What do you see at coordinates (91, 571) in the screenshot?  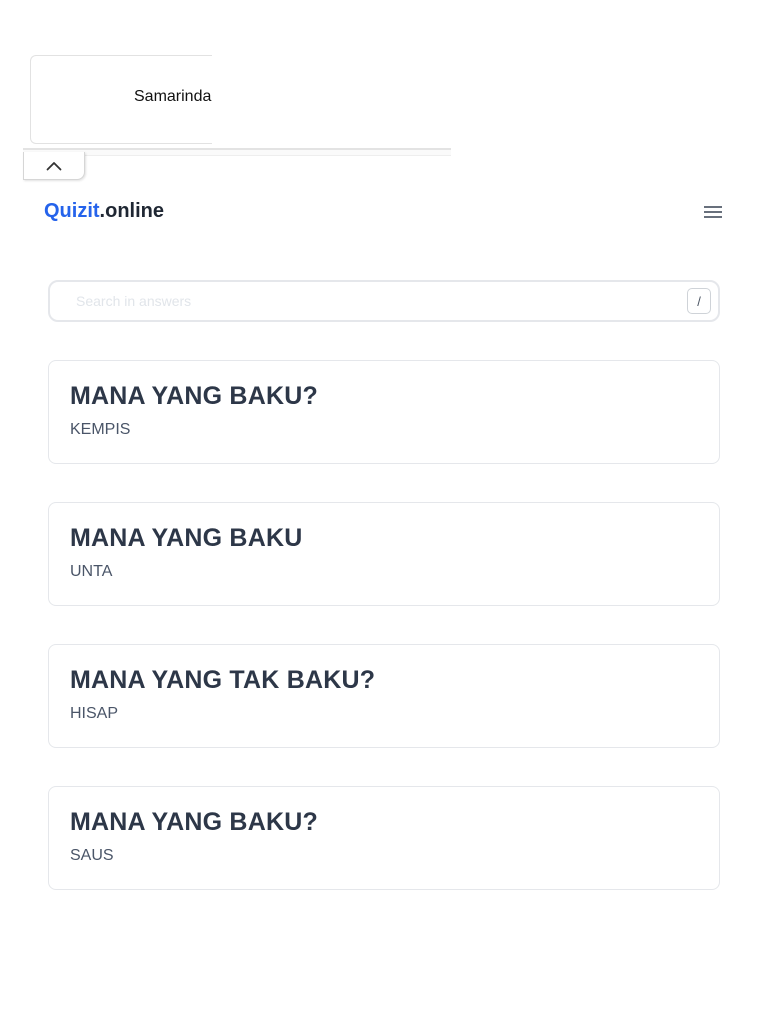 I see `question-answer: UNTA` at bounding box center [91, 571].